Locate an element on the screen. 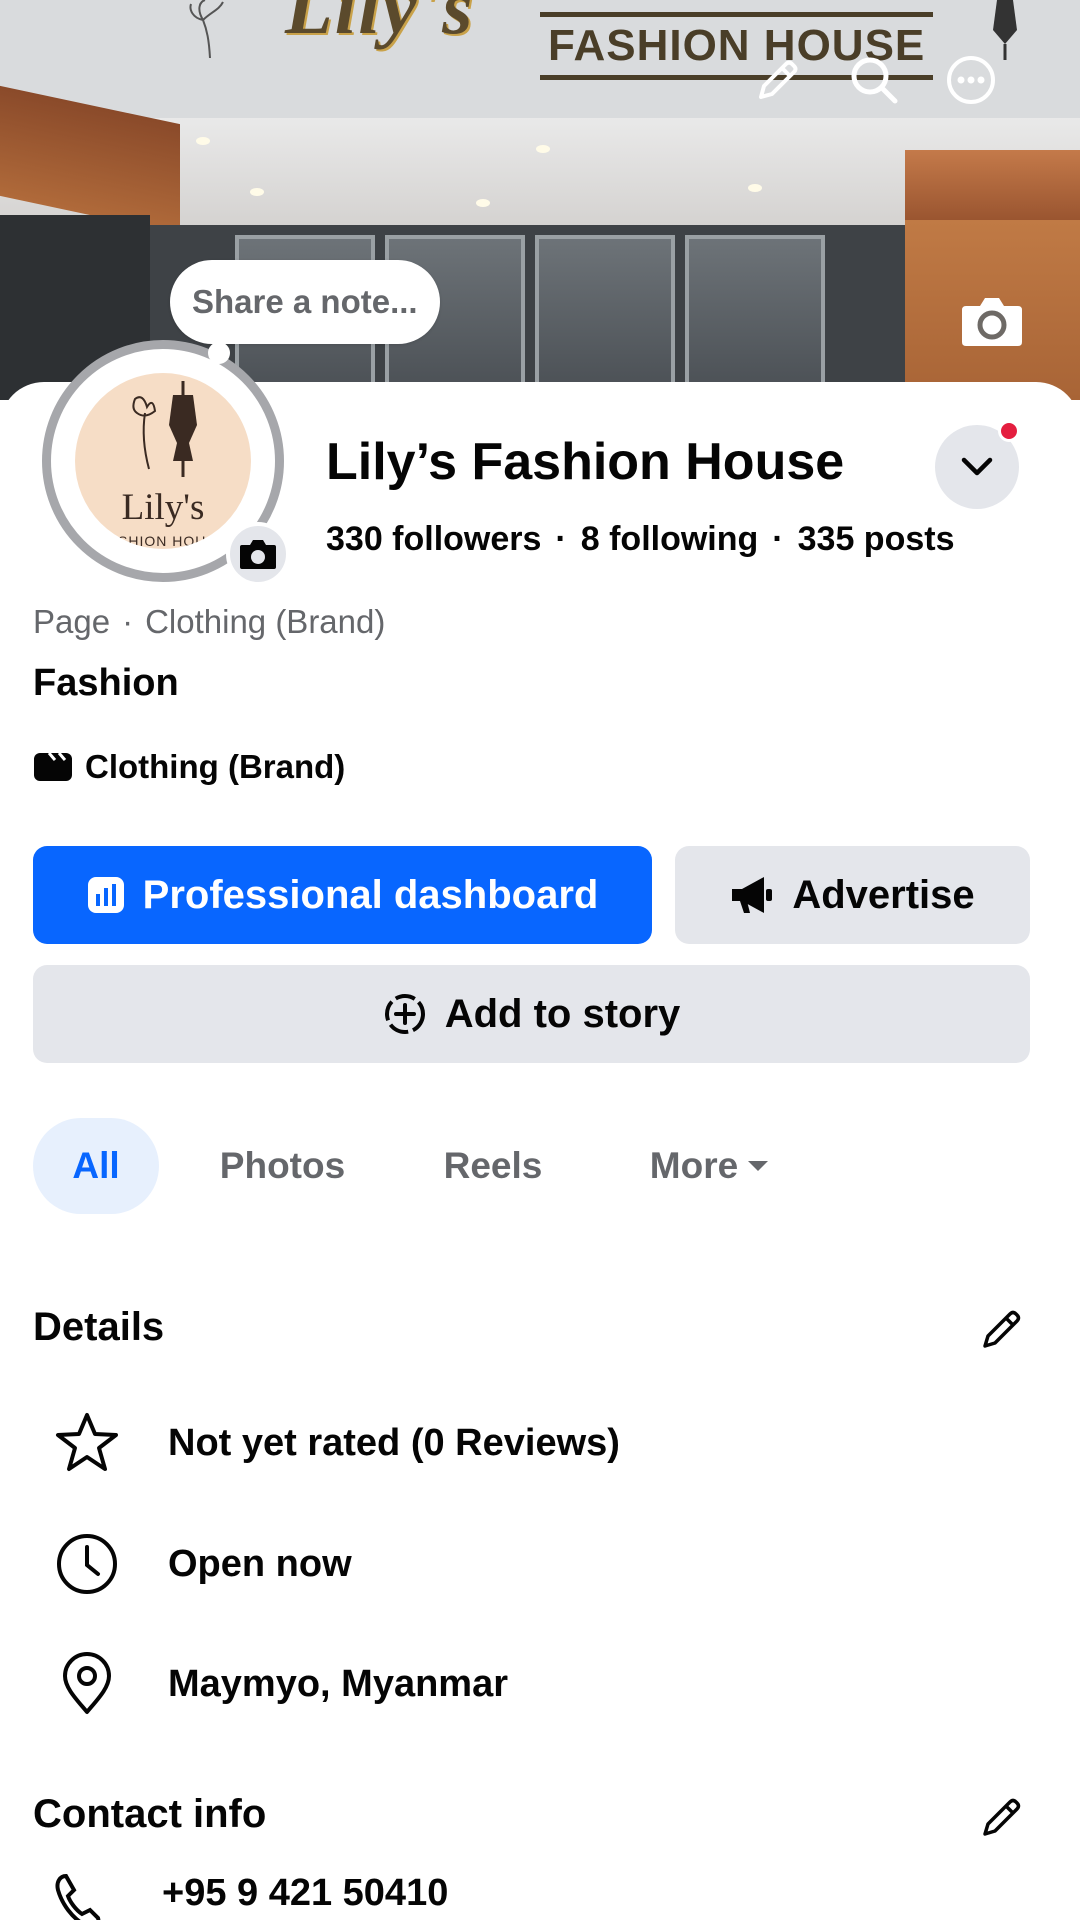 The image size is (1080, 1920). logo-mannequin-icon is located at coordinates (164, 429).